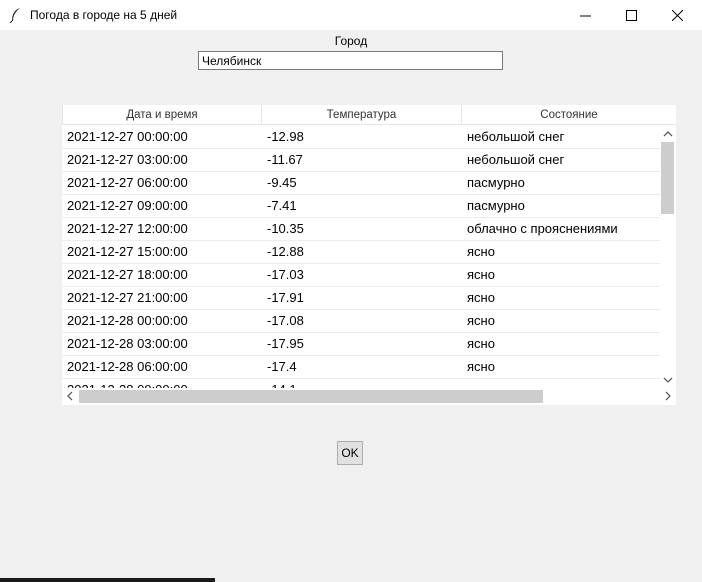 This screenshot has width=702, height=582. What do you see at coordinates (285, 297) in the screenshot?
I see `cell-temperature: -17.91` at bounding box center [285, 297].